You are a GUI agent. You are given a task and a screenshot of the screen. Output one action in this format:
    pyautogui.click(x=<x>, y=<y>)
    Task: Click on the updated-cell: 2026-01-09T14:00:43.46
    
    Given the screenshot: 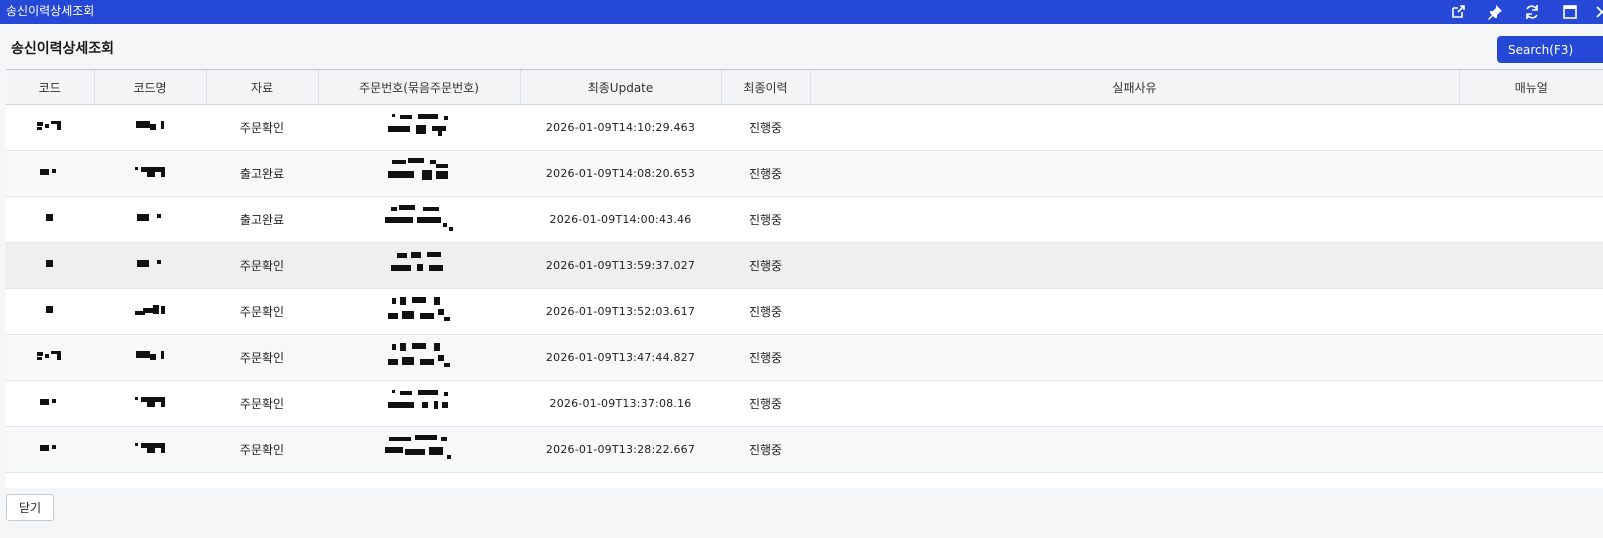 What is the action you would take?
    pyautogui.click(x=620, y=219)
    